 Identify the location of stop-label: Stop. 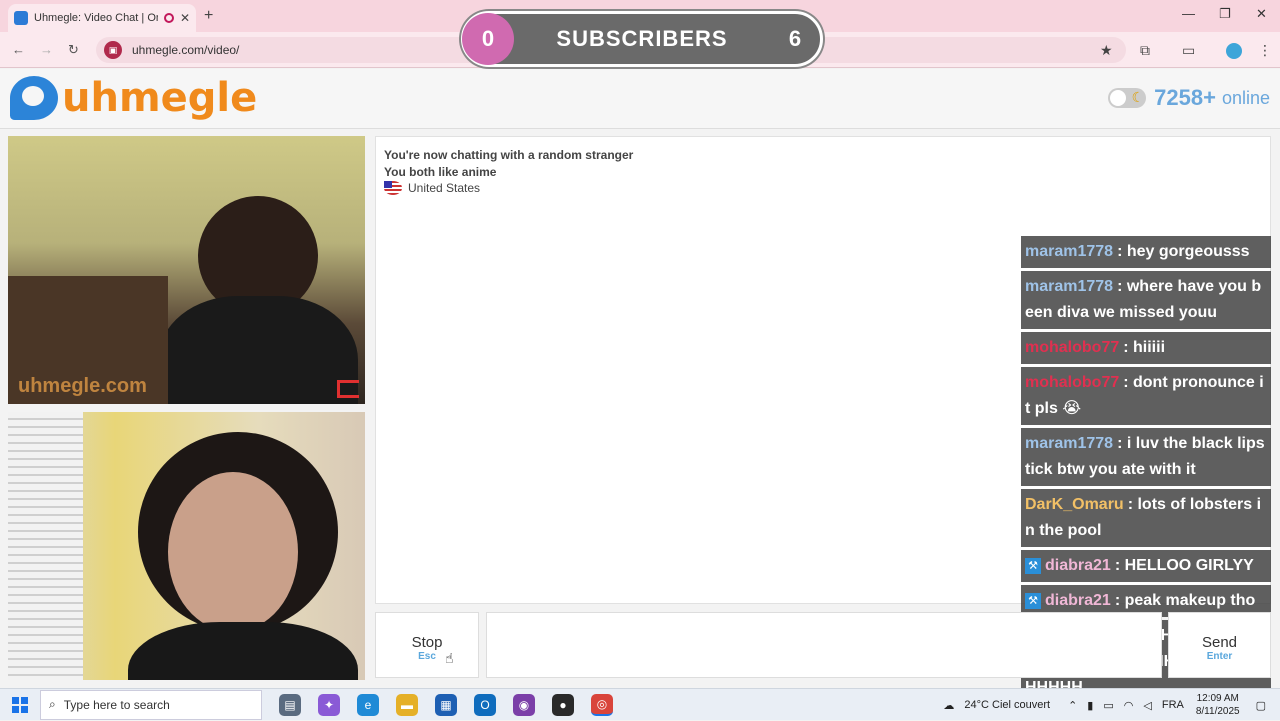
(427, 642).